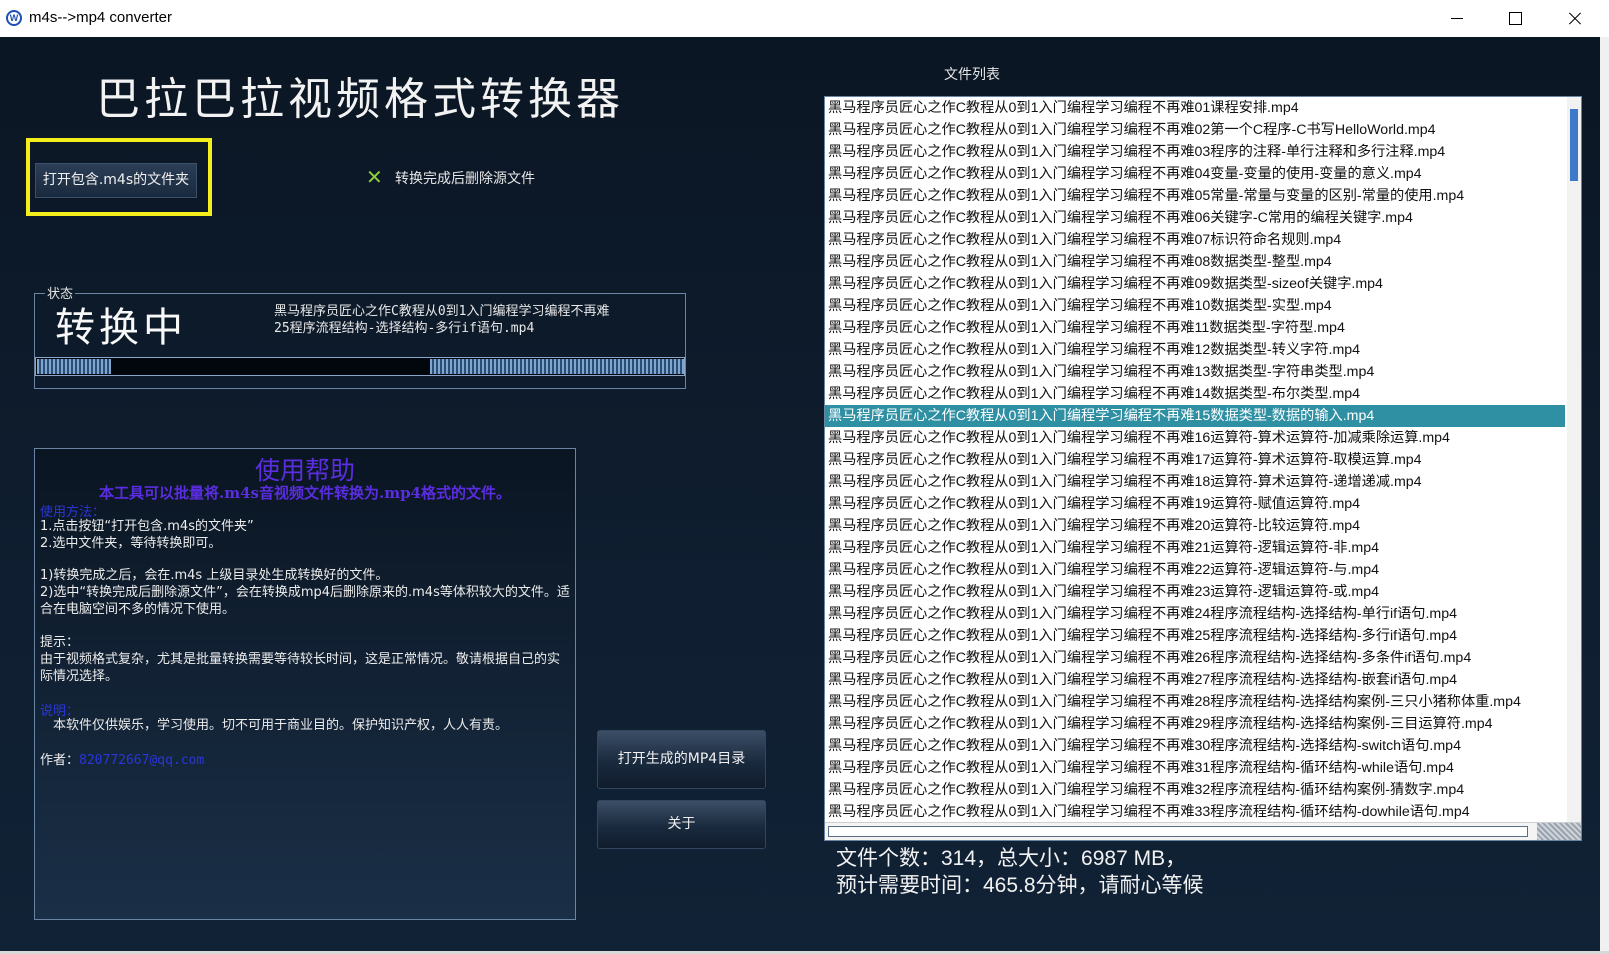 The height and width of the screenshot is (954, 1609). What do you see at coordinates (360, 99) in the screenshot?
I see `app-title: 巴拉巴拉视频格式转换器` at bounding box center [360, 99].